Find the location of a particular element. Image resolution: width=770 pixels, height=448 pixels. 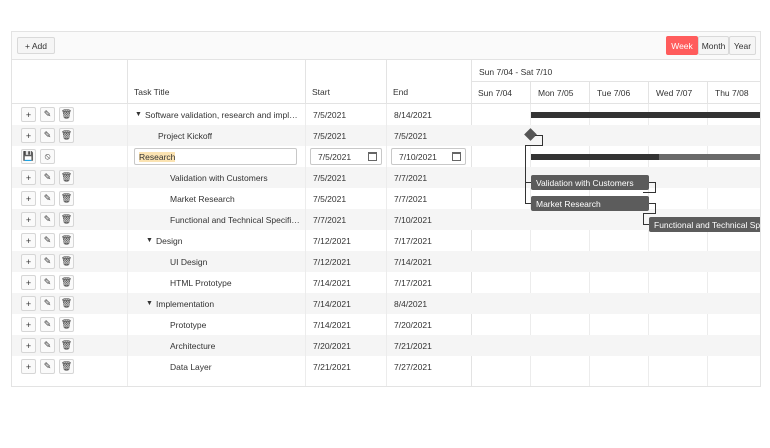

task-title-cell: ▼ Design is located at coordinates (216, 240).